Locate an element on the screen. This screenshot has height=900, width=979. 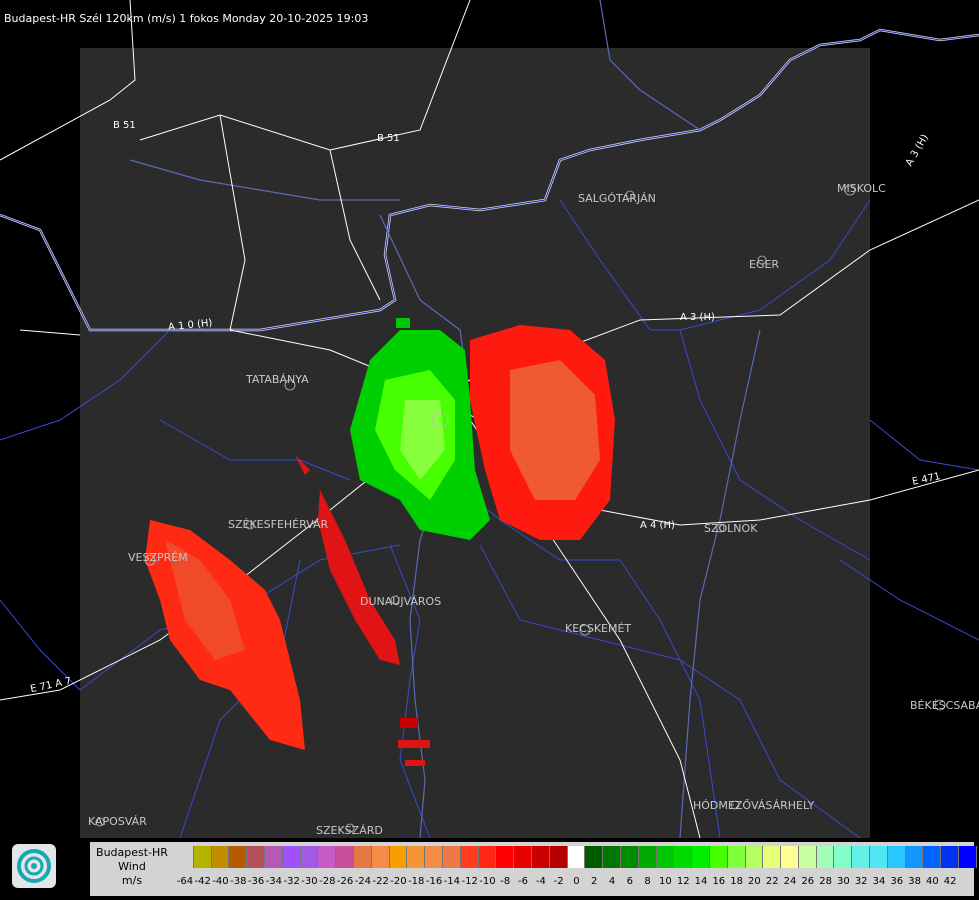
legend-value-label: 30 is located at coordinates (843, 881).